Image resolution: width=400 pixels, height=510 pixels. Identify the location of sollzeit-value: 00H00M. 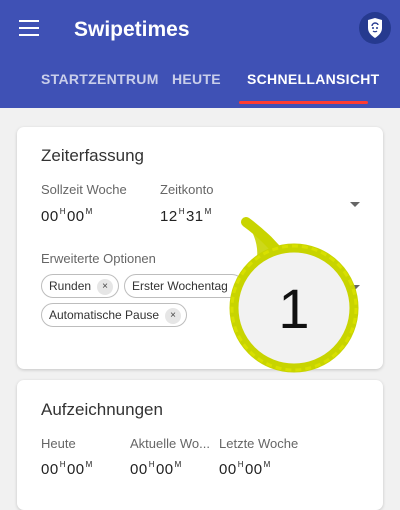
(67, 216).